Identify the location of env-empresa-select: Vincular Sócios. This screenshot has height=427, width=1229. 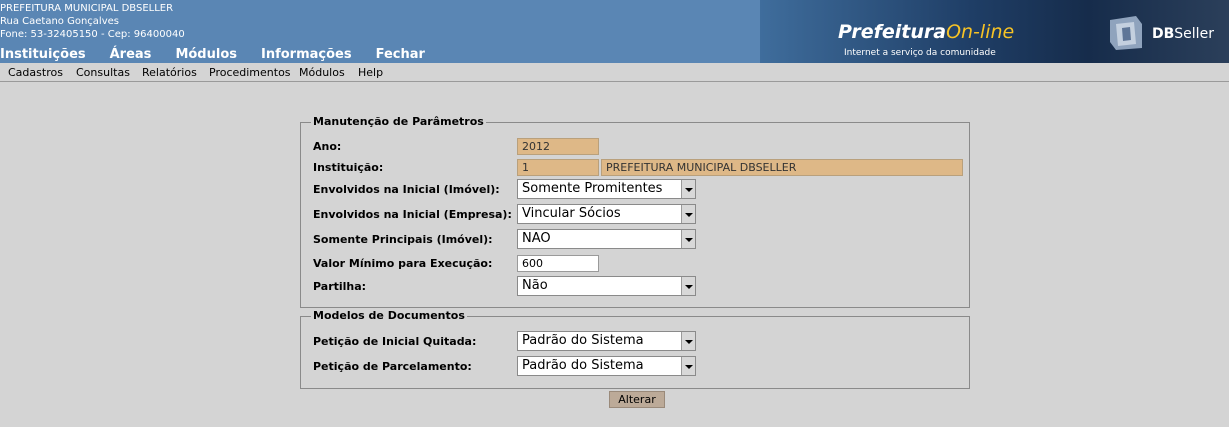
(606, 214).